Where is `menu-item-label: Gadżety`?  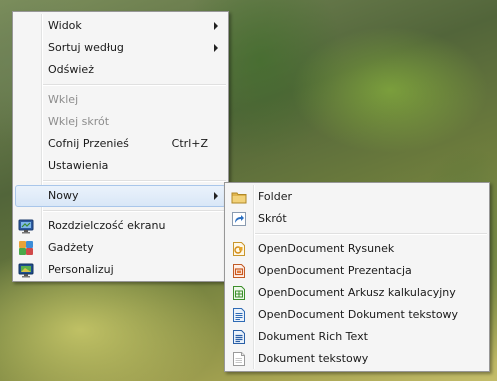 menu-item-label: Gadżety is located at coordinates (71, 247).